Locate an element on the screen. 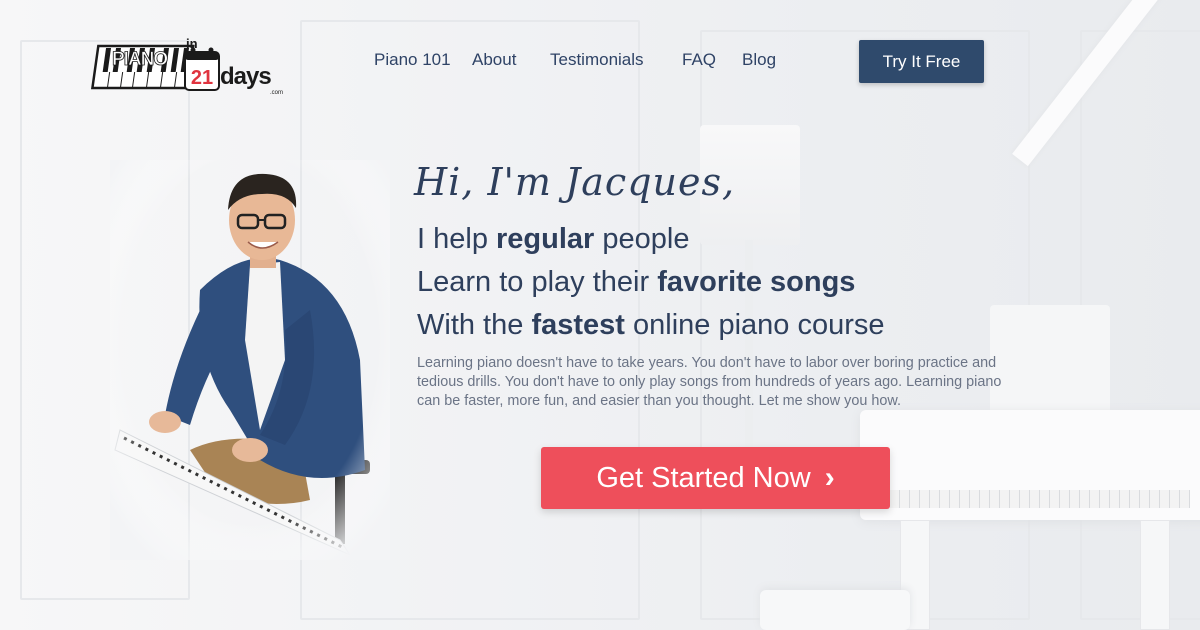  headline-line-2: Learn to play their favorite songs is located at coordinates (636, 282).